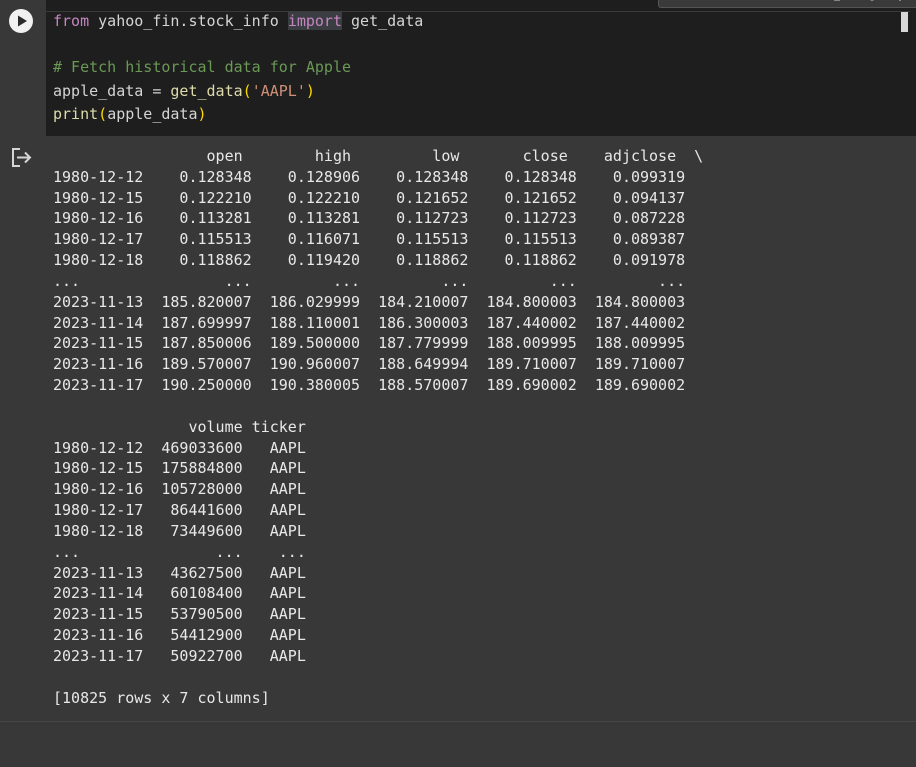  I want to click on output-line: volume ticker, so click(179, 426).